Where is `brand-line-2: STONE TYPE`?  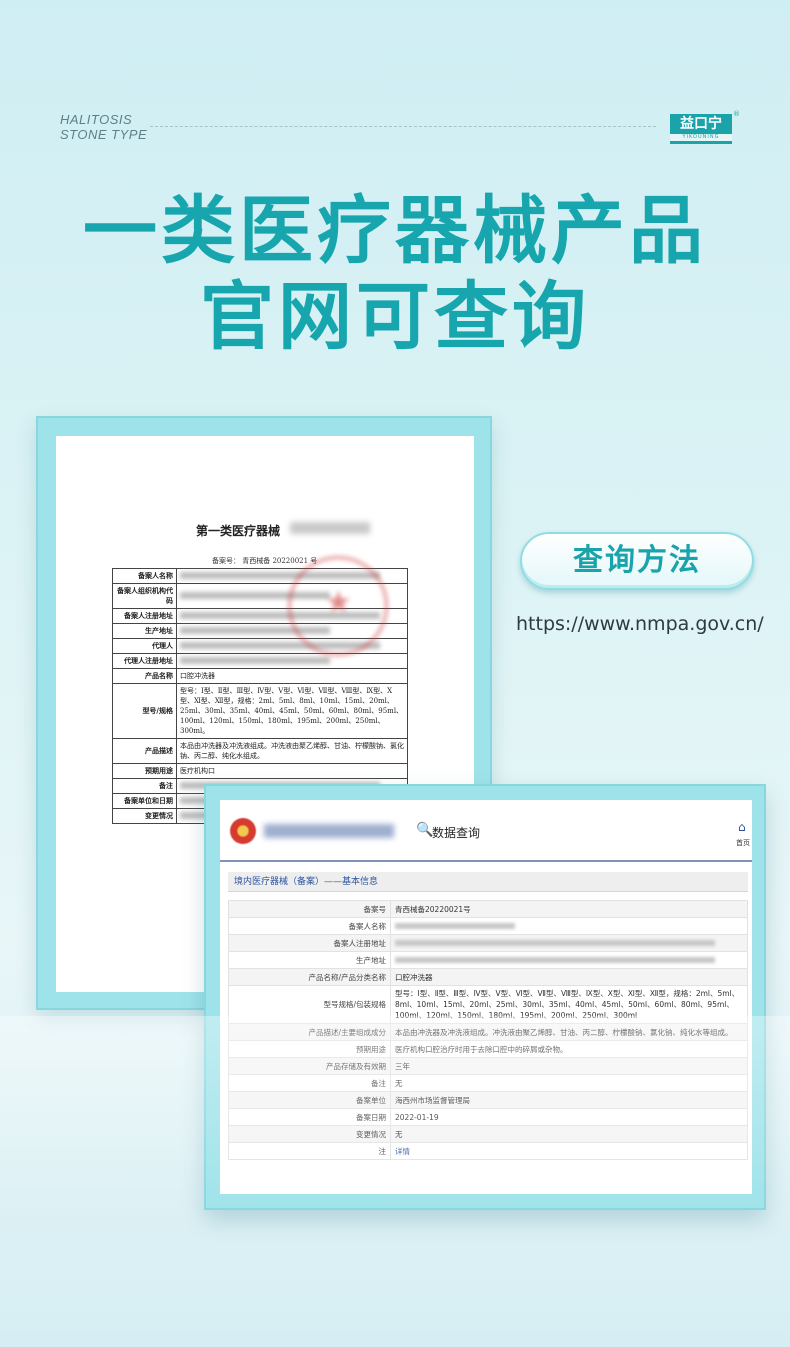
brand-line-2: STONE TYPE is located at coordinates (104, 134).